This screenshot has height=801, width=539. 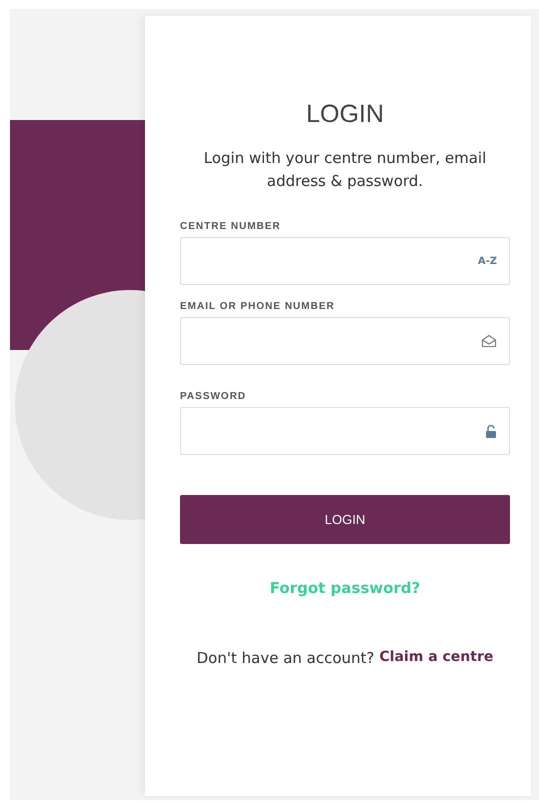 What do you see at coordinates (436, 658) in the screenshot?
I see `claim-centre-link: Claim a centre` at bounding box center [436, 658].